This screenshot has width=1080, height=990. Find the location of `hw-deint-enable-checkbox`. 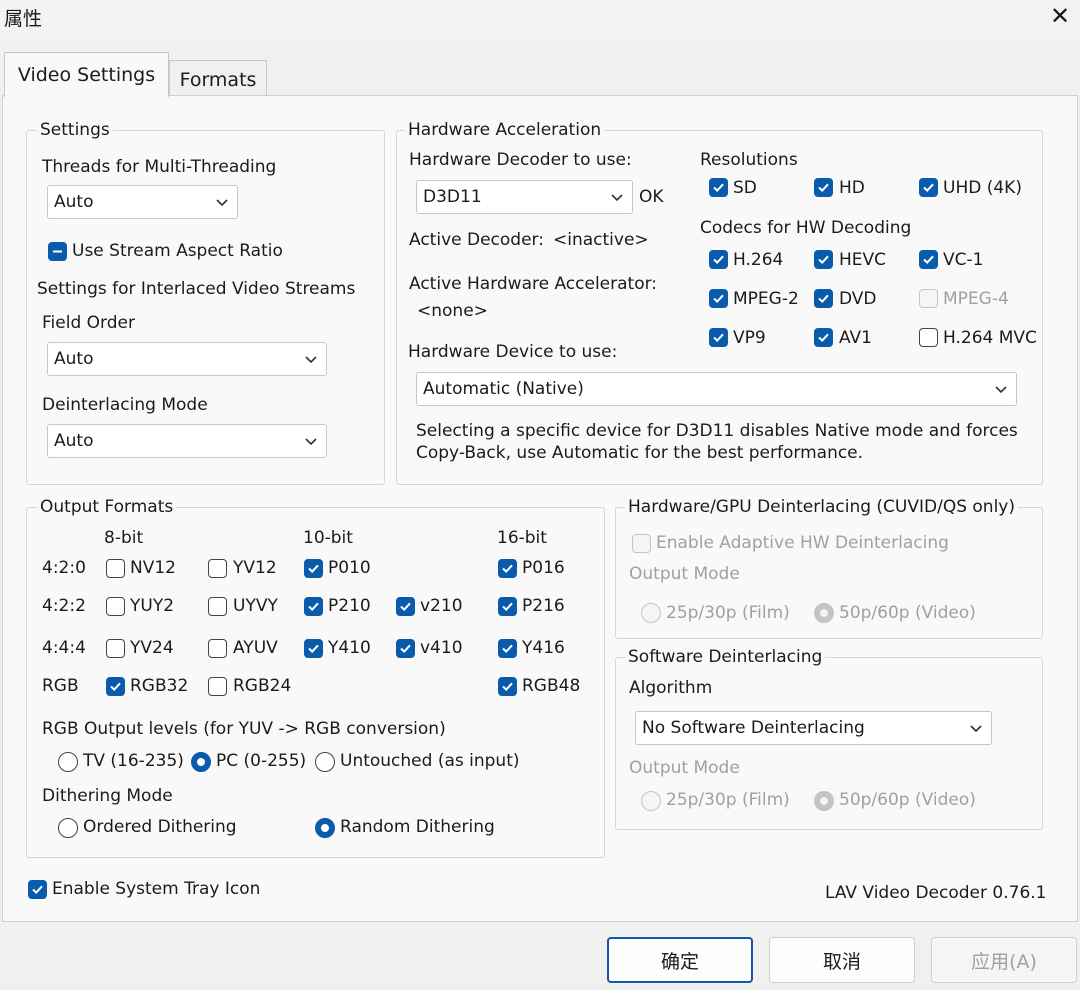

hw-deint-enable-checkbox is located at coordinates (641, 543).